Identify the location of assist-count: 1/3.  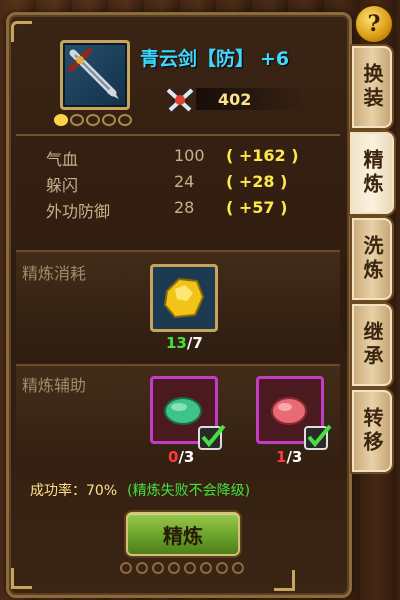
(289, 457).